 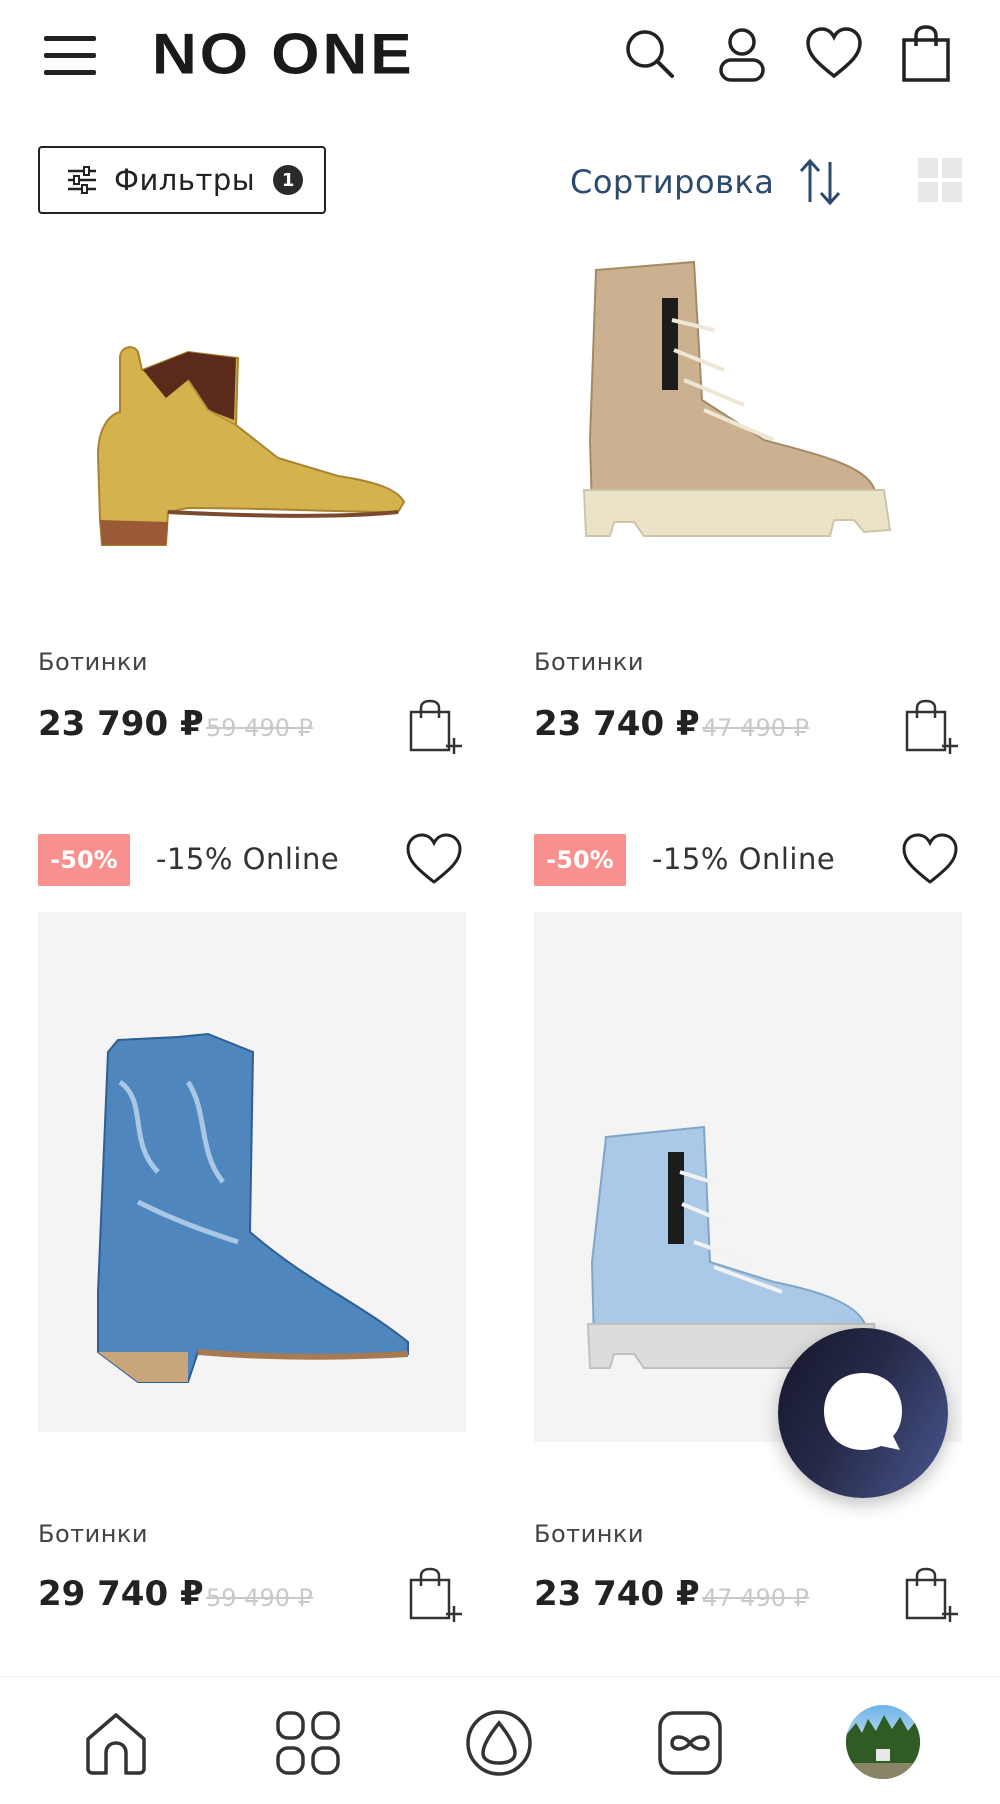 What do you see at coordinates (926, 54) in the screenshot?
I see `shopping-bag-icon` at bounding box center [926, 54].